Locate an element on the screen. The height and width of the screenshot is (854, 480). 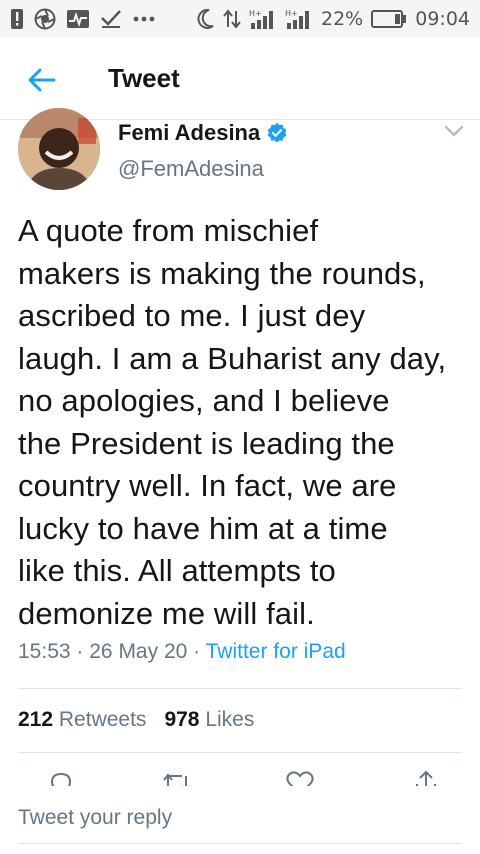
author-name-row: Femi Adesina is located at coordinates (203, 133).